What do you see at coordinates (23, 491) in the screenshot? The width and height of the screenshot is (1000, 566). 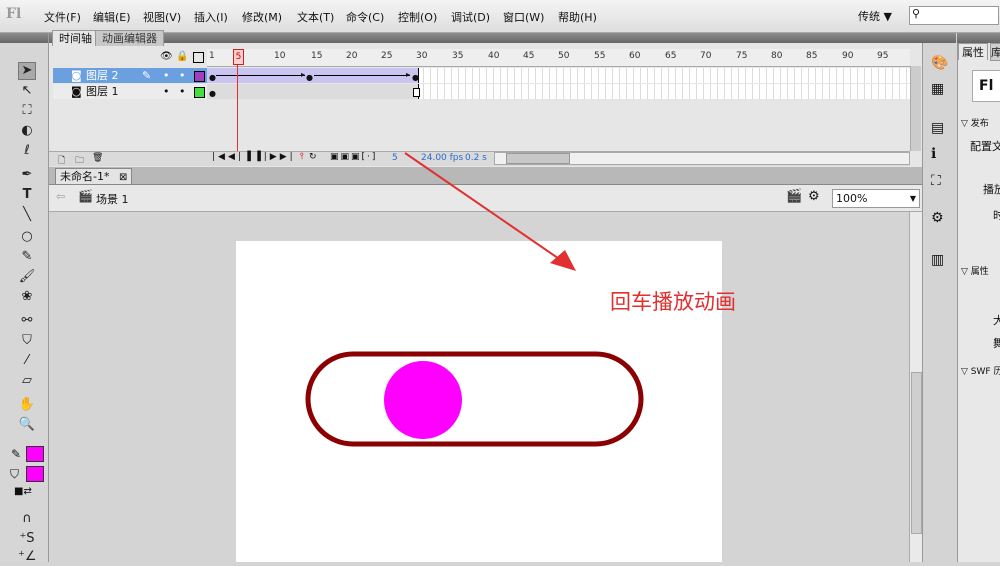 I see `swap-colors-icon: ■⇄` at bounding box center [23, 491].